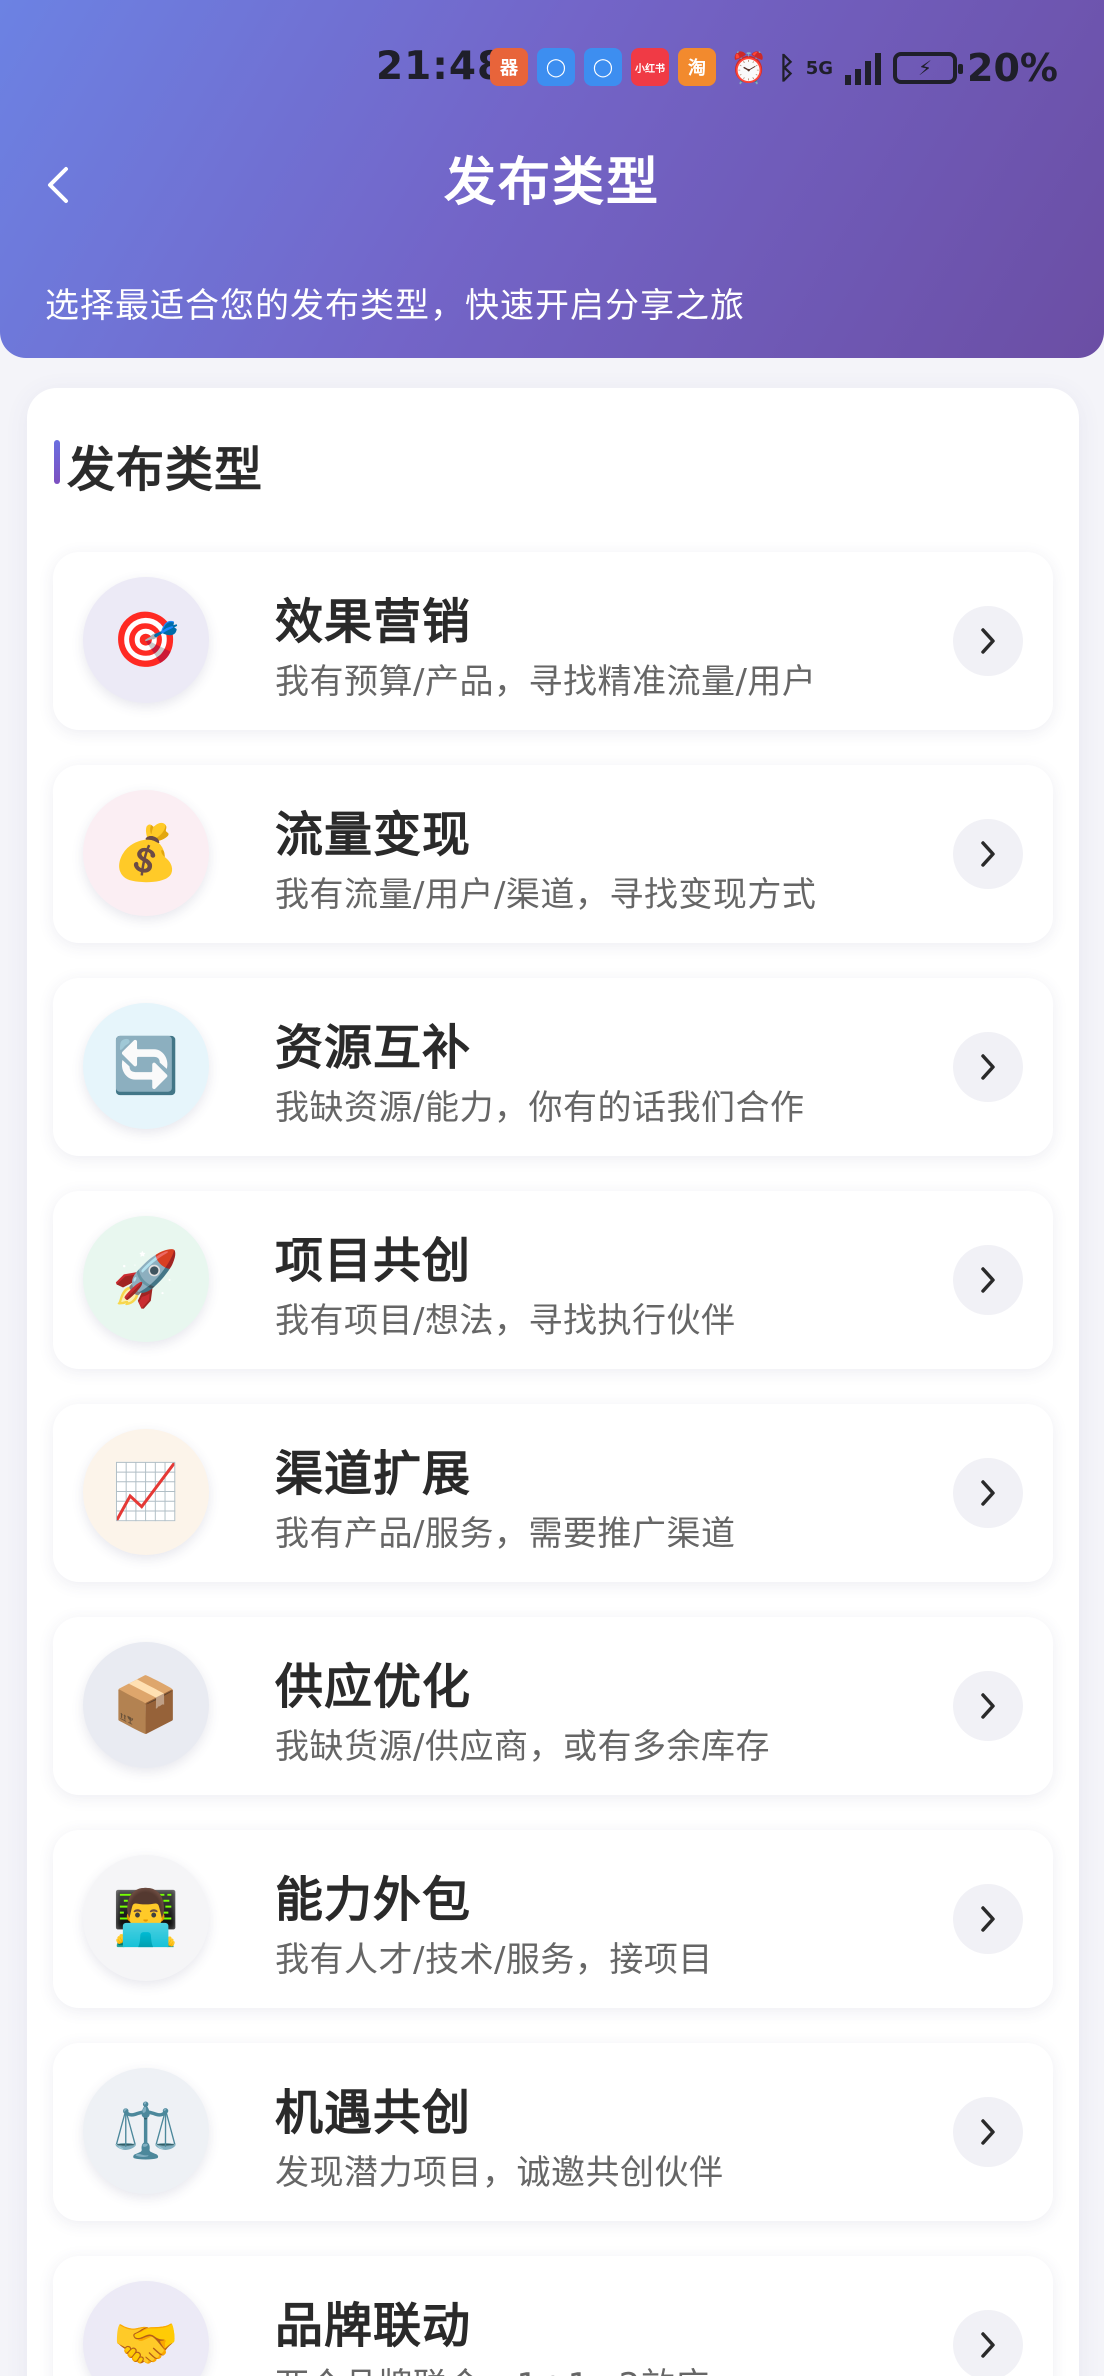 This screenshot has width=1104, height=2376. What do you see at coordinates (146, 1492) in the screenshot?
I see `chart-up-icon: 📈` at bounding box center [146, 1492].